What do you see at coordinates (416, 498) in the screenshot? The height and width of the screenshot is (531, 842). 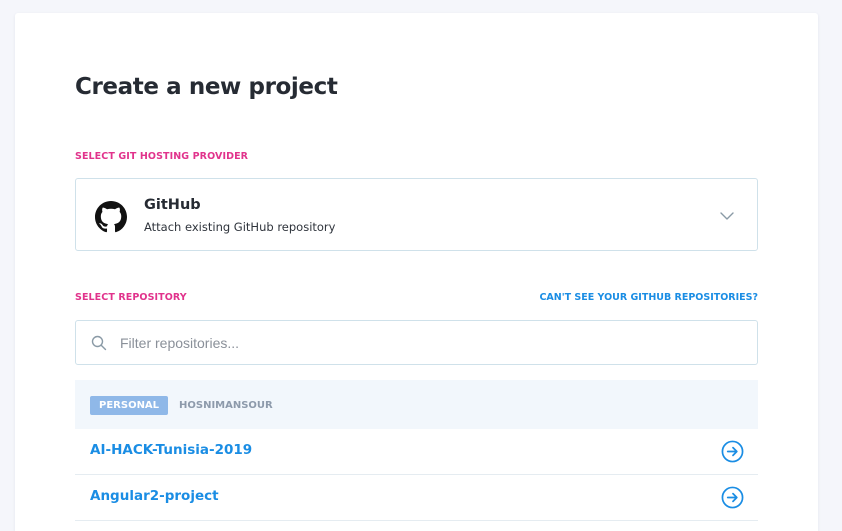 I see `list-item: Angular2-project` at bounding box center [416, 498].